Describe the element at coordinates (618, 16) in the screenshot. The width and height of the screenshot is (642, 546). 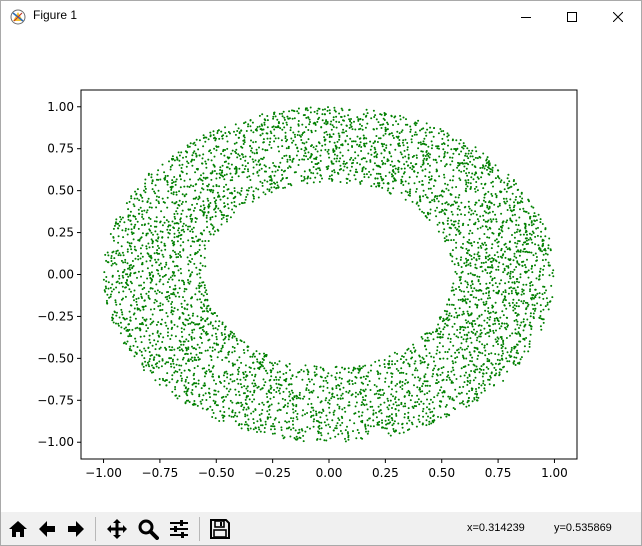
I see `close-button` at that location.